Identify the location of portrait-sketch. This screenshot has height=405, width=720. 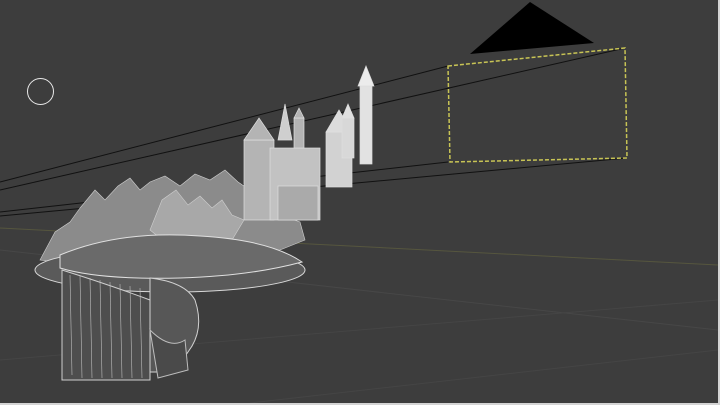
(170, 307).